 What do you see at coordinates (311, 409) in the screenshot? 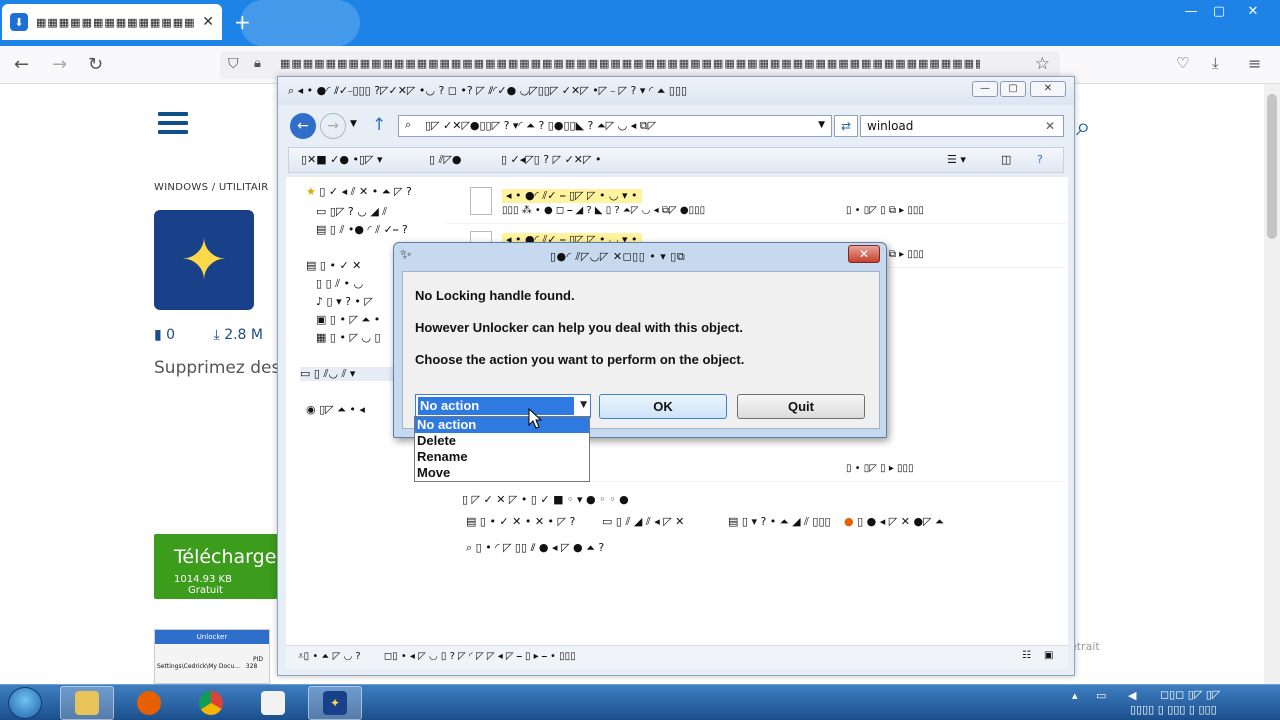
I see `network-icon: ◉` at bounding box center [311, 409].